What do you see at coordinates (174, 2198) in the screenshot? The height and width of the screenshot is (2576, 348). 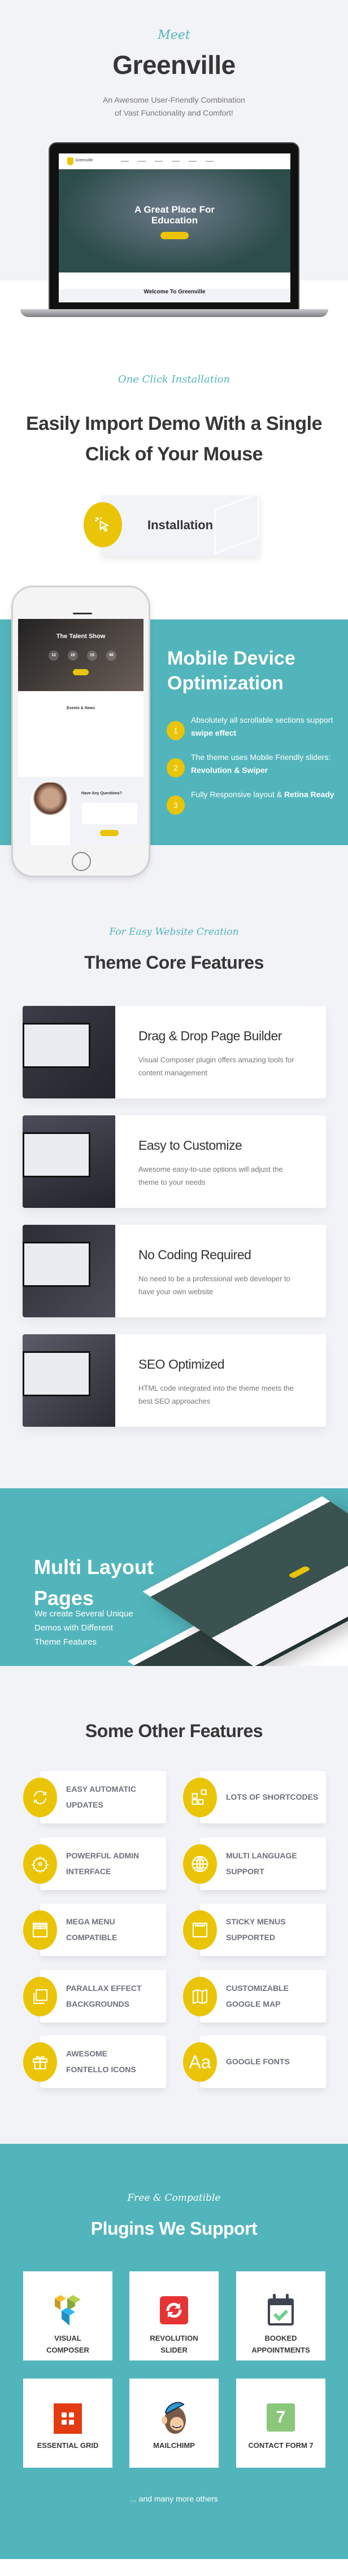 I see `plugins-script-label: Free & Compatible` at bounding box center [174, 2198].